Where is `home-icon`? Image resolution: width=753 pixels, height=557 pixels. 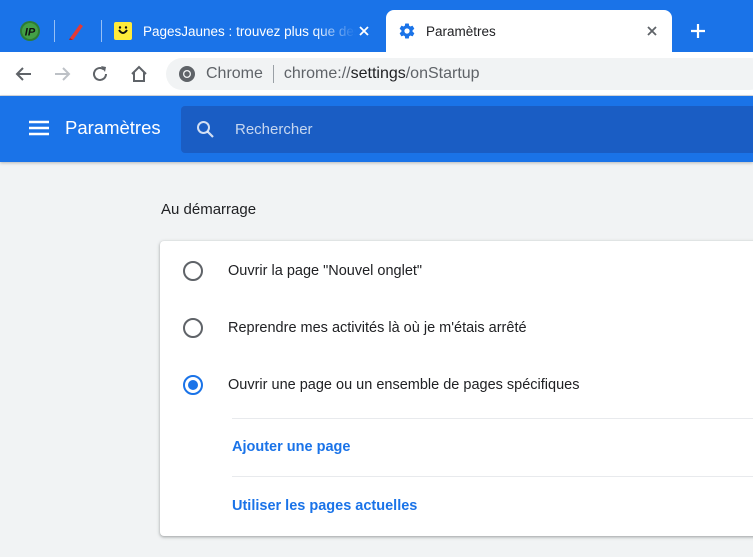 home-icon is located at coordinates (139, 73).